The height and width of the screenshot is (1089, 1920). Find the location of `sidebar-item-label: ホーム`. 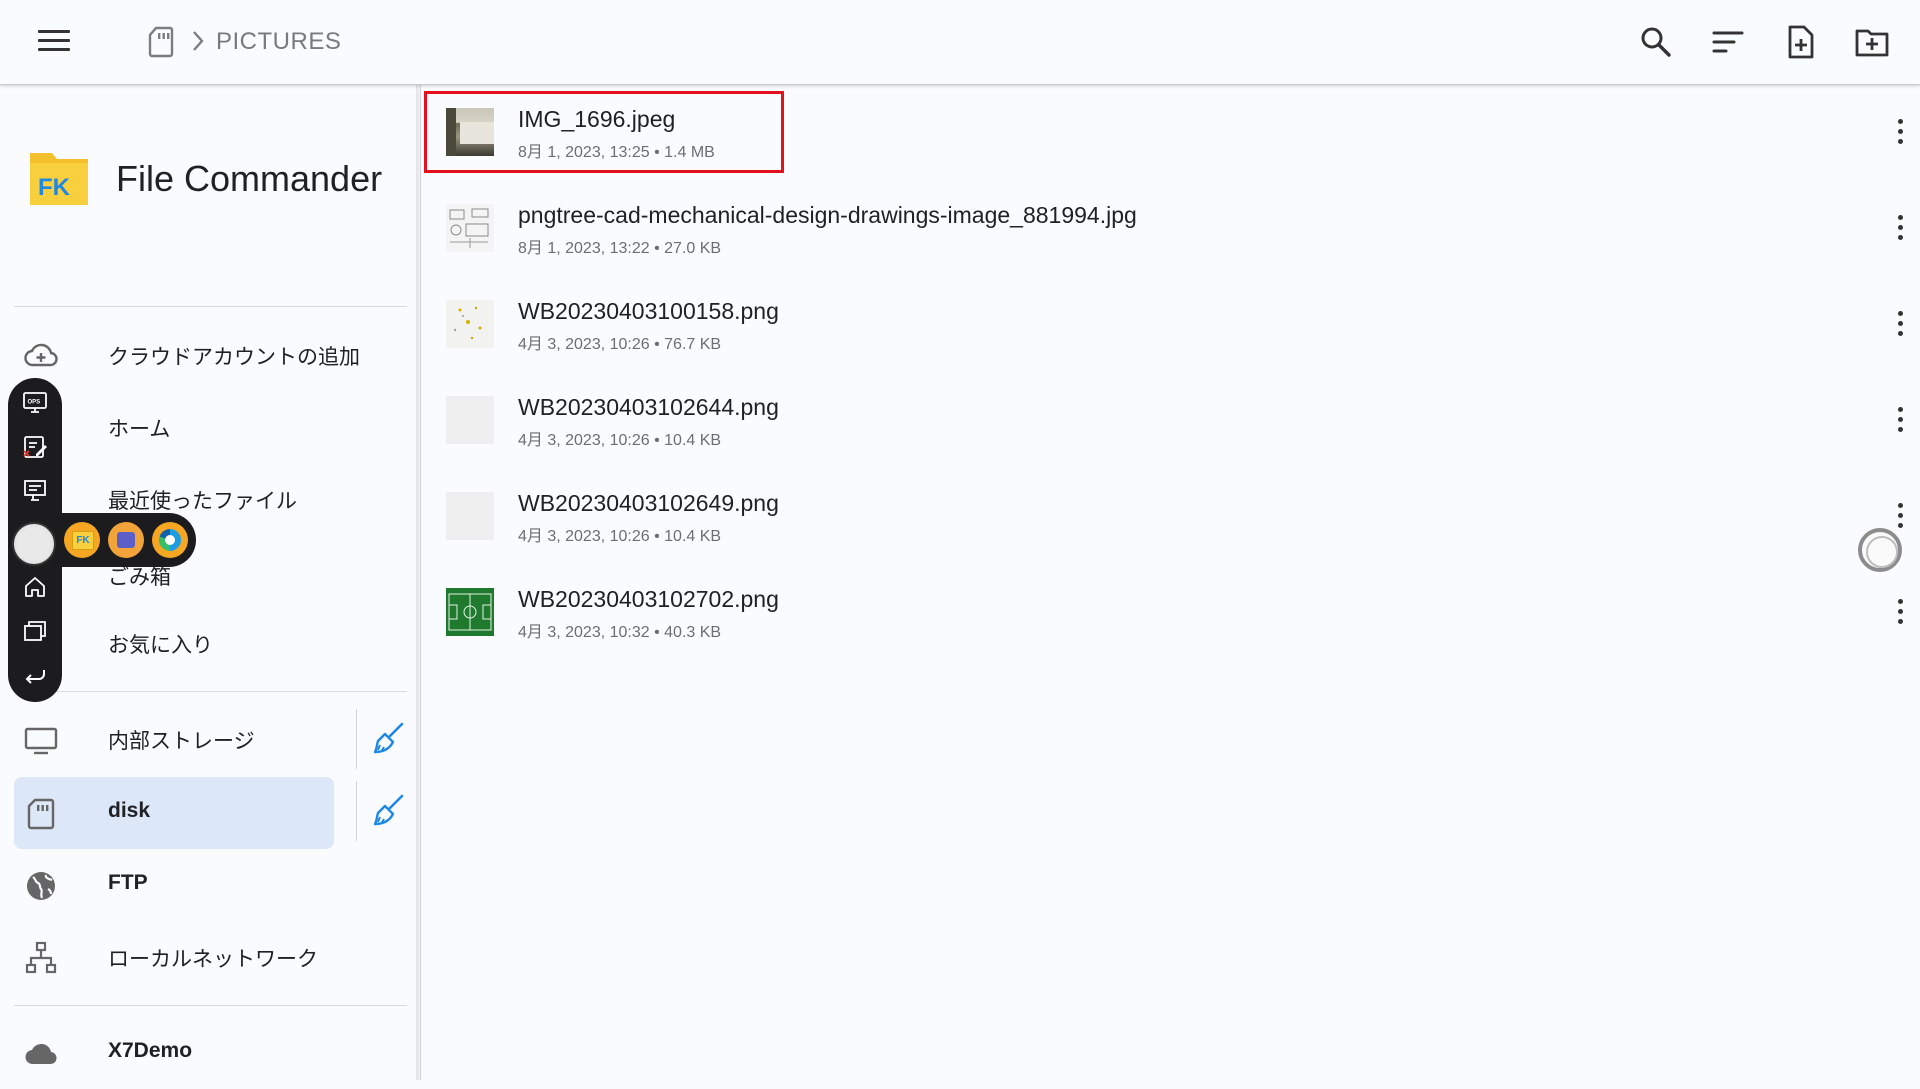

sidebar-item-label: ホーム is located at coordinates (139, 429).